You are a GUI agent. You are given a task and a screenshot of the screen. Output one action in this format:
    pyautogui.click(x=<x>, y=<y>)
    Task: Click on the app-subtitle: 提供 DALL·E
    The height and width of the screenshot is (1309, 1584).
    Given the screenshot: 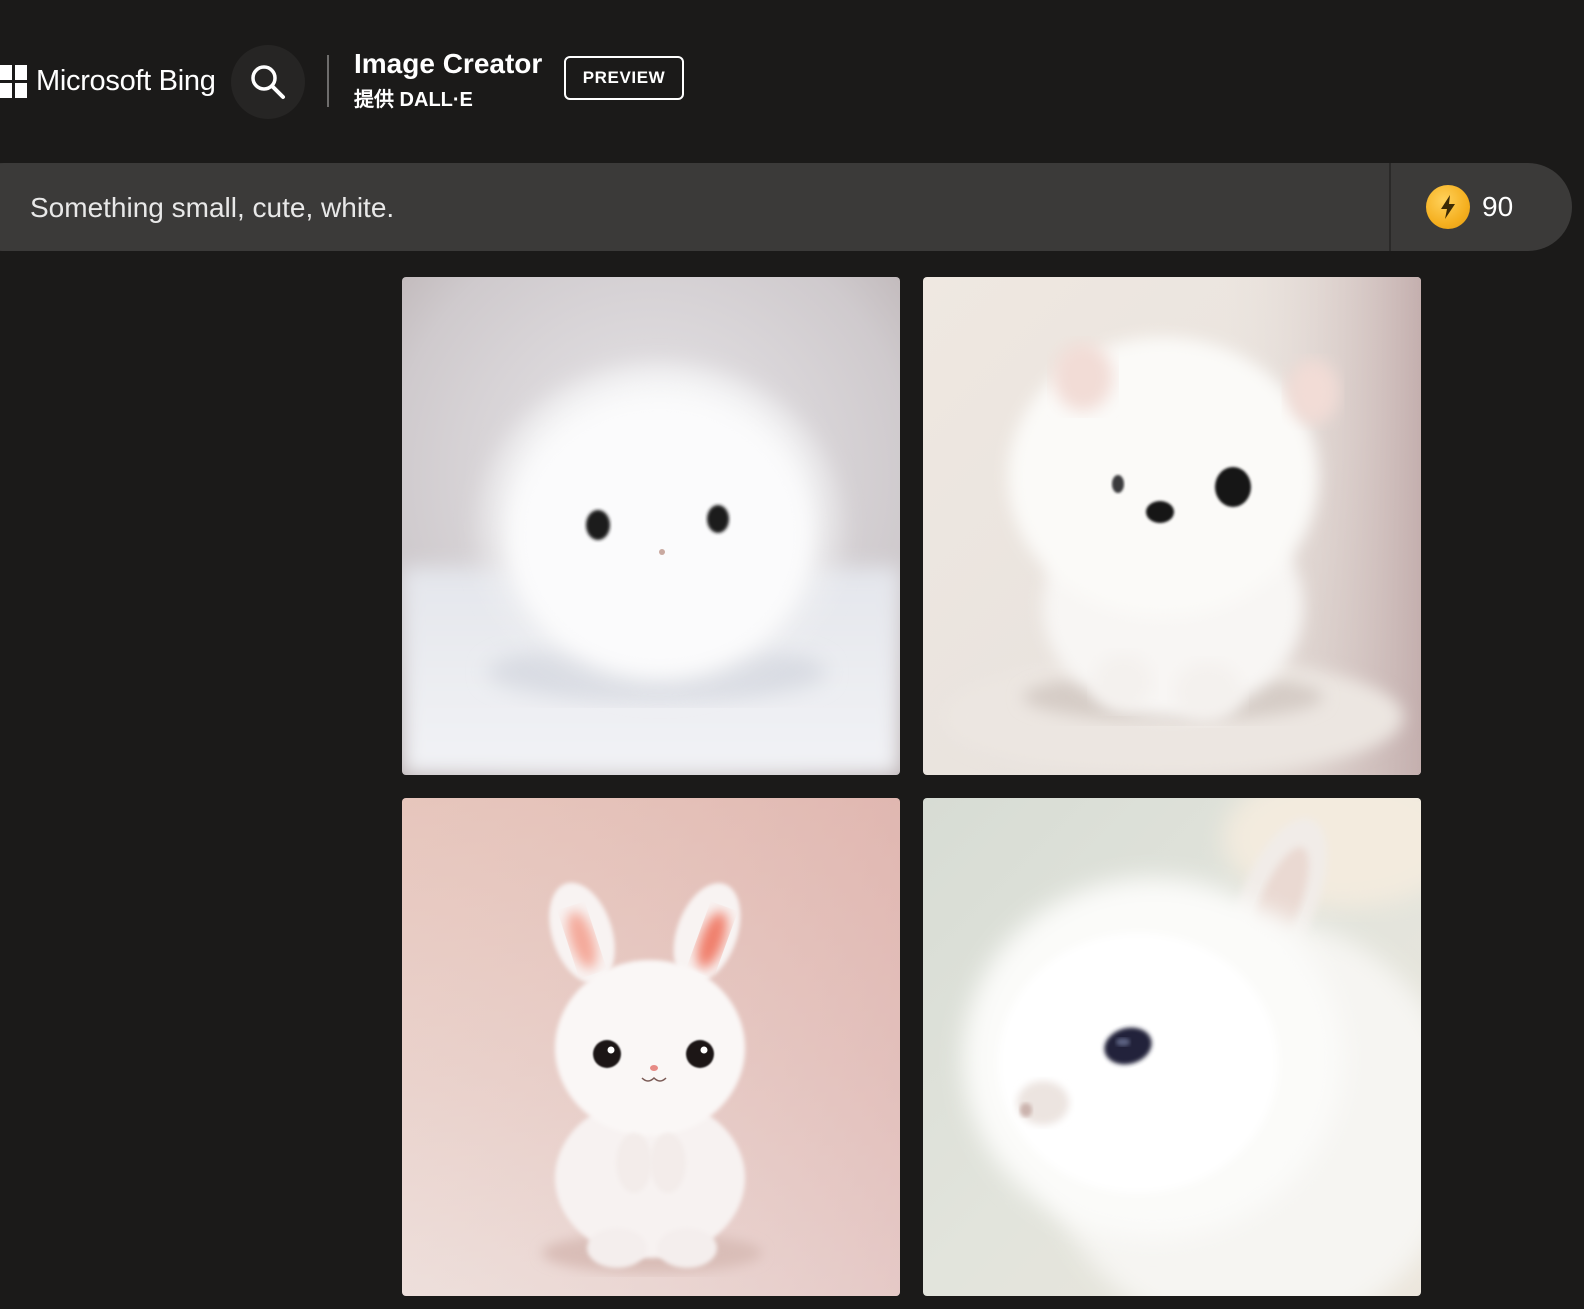 What is the action you would take?
    pyautogui.click(x=413, y=100)
    